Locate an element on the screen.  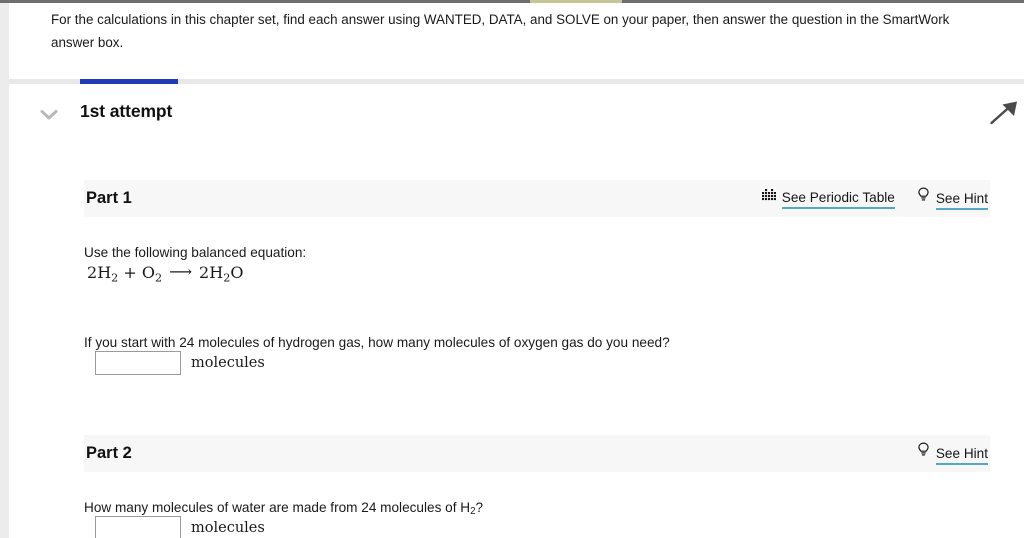
part-1-actions: See Periodic Table See Hint is located at coordinates (874, 198).